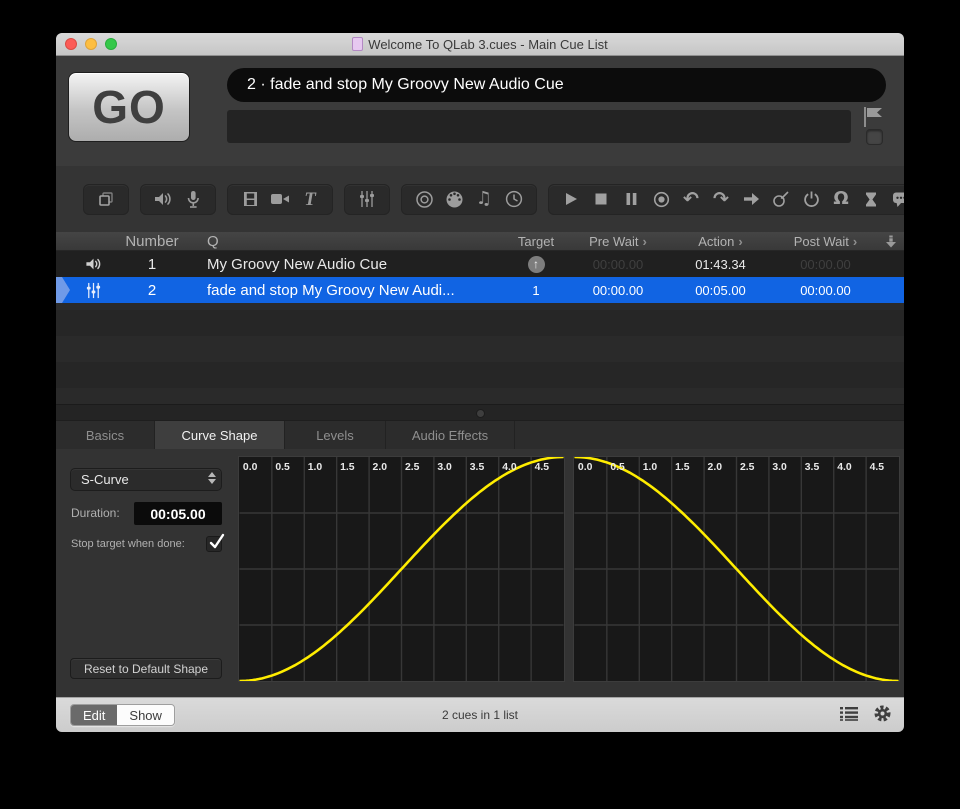 The image size is (960, 809). What do you see at coordinates (71, 44) in the screenshot?
I see `close-button` at bounding box center [71, 44].